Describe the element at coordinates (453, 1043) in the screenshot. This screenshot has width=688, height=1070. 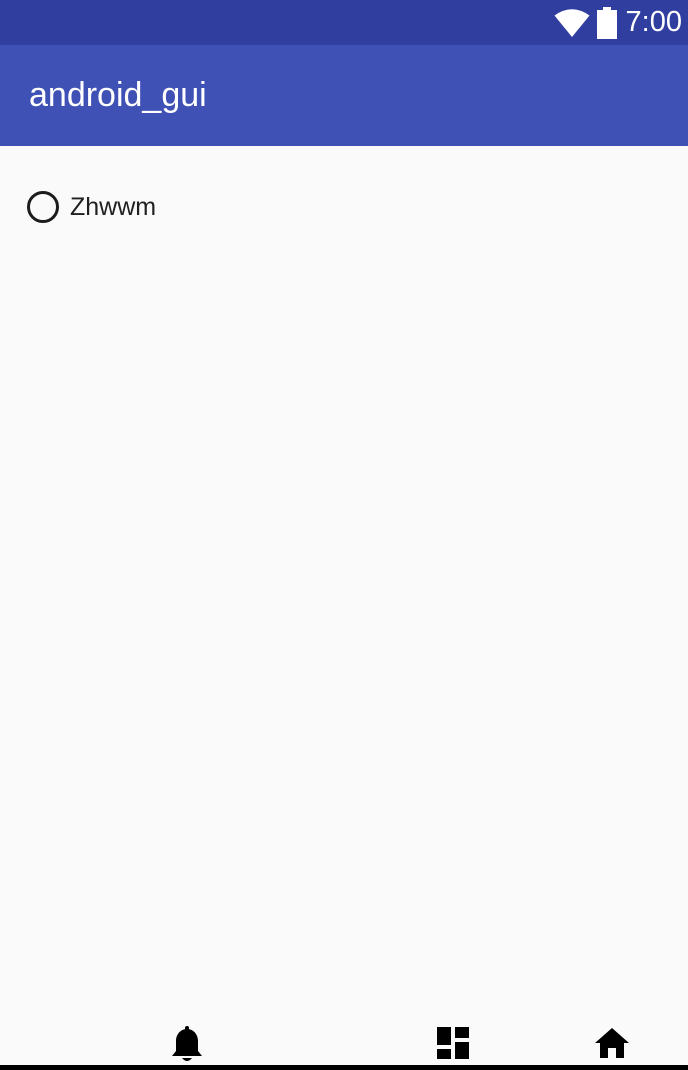
I see `dashboard-icon` at that location.